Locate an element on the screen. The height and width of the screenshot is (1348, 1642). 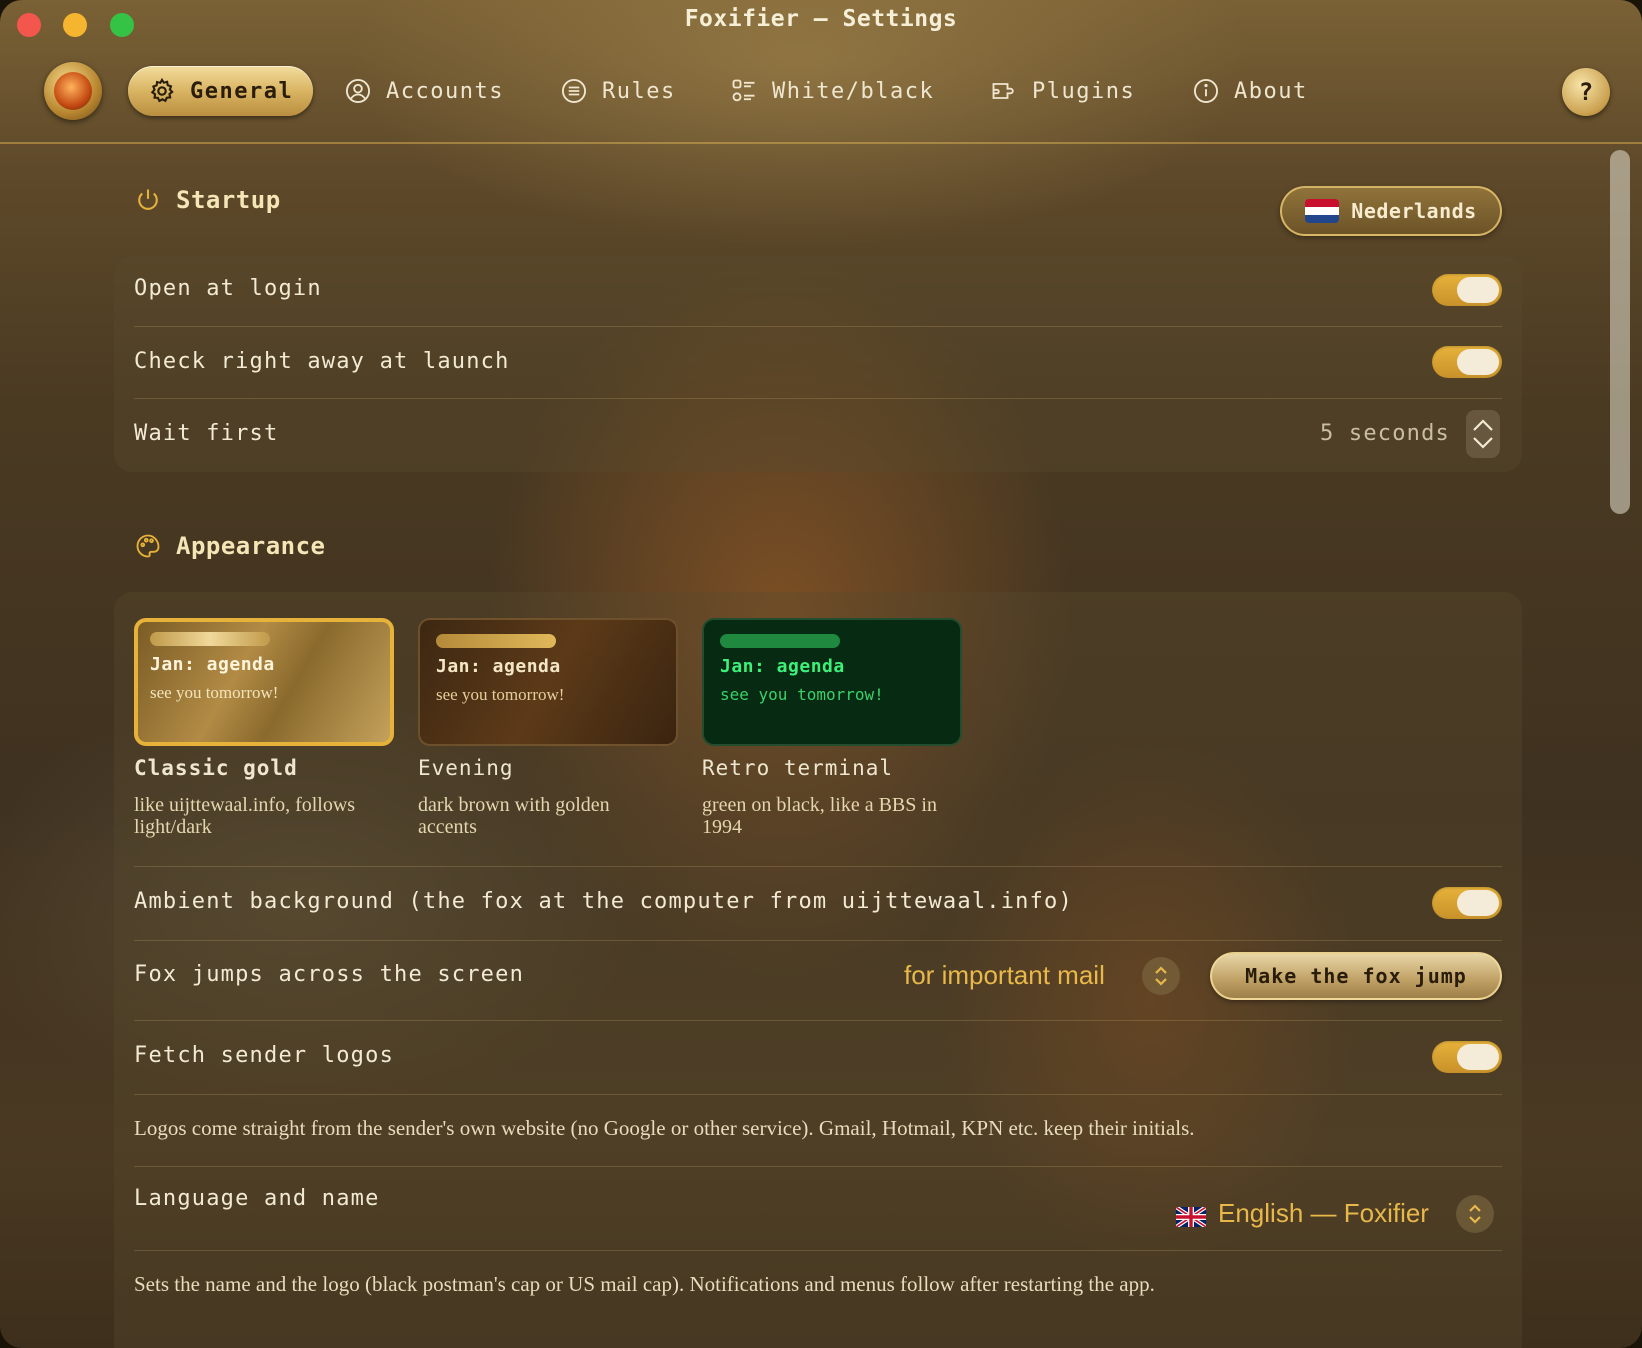
language-select-button is located at coordinates (1475, 1214).